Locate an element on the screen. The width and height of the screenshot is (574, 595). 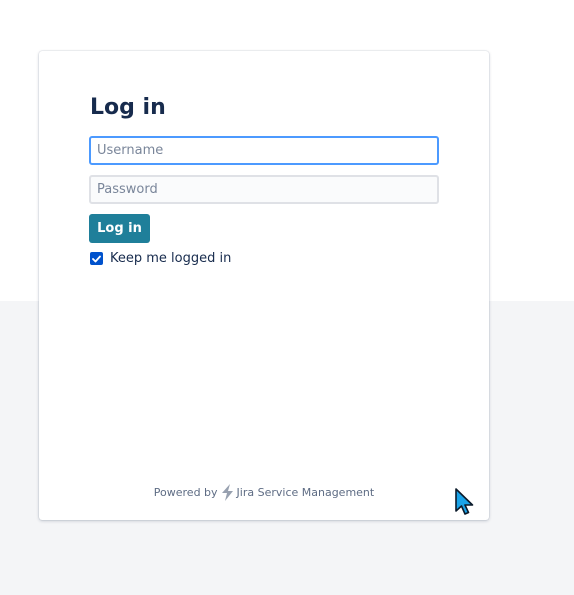
remember-me-label: Keep me logged in is located at coordinates (170, 258).